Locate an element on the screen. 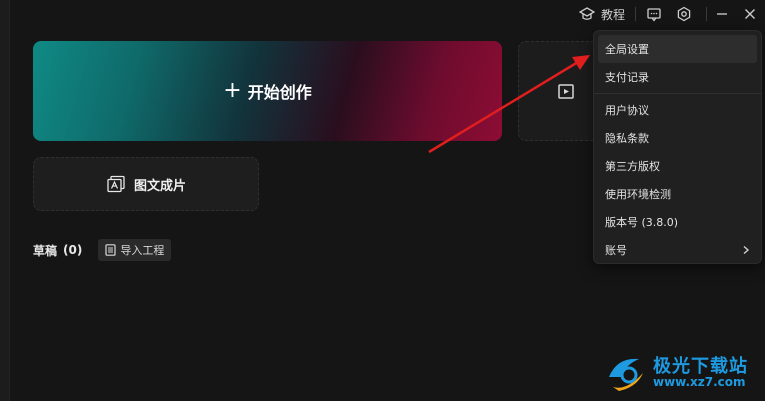  text-to-video-card: 图文成片 is located at coordinates (146, 184).